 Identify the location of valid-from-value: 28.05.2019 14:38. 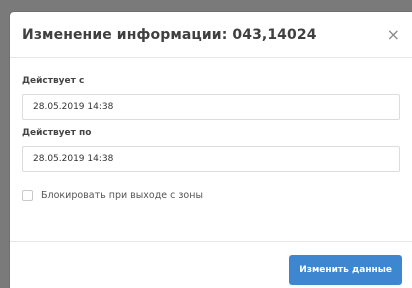
(73, 107).